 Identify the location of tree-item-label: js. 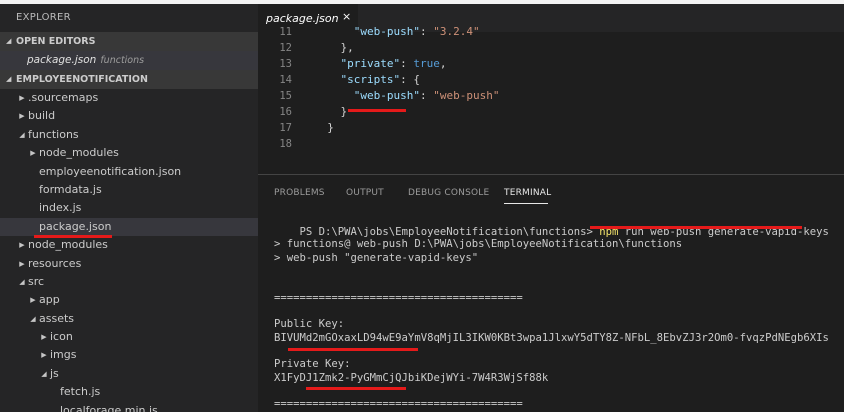
(54, 373).